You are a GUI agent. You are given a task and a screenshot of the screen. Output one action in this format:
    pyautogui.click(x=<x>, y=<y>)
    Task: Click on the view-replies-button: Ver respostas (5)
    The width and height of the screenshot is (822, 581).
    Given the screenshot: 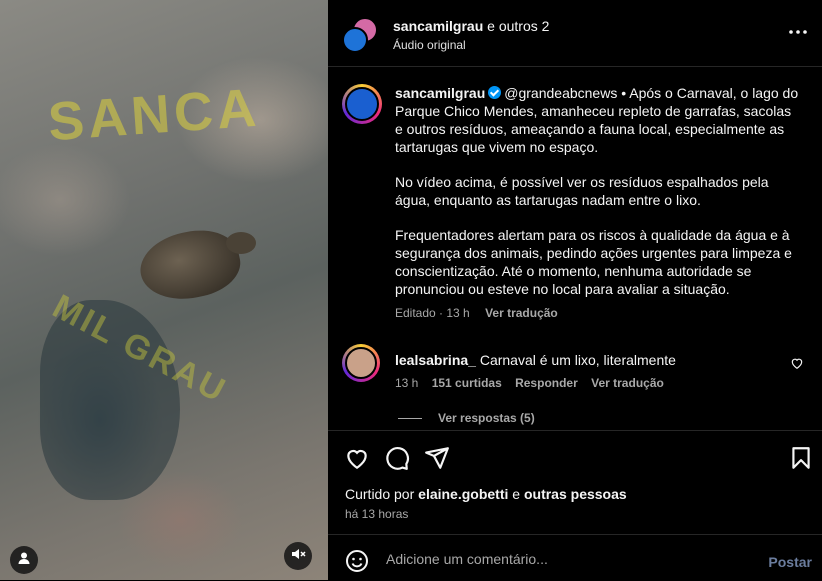 What is the action you would take?
    pyautogui.click(x=466, y=418)
    